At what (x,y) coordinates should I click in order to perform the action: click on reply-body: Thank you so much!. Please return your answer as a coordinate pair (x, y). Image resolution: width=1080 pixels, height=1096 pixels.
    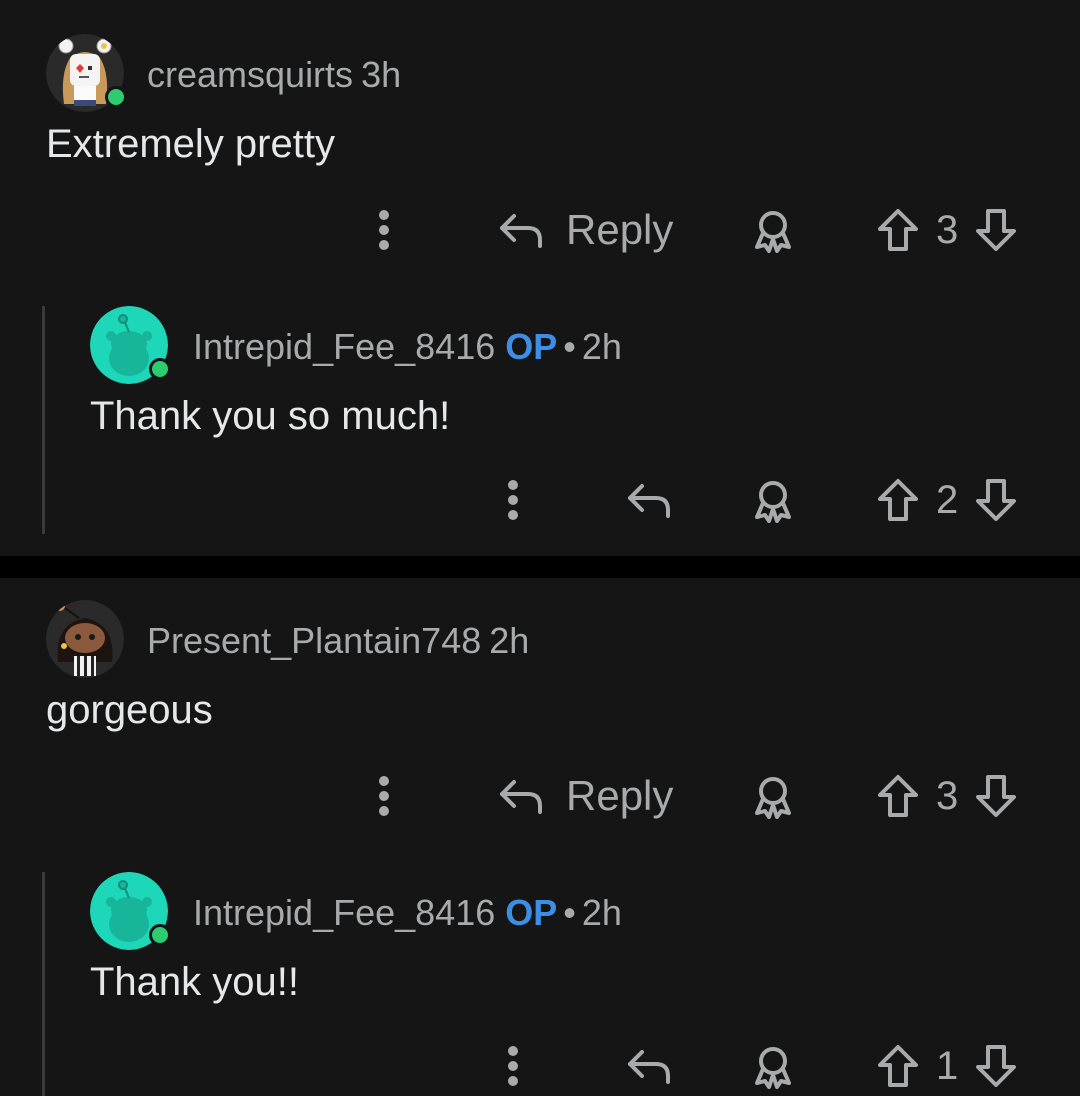
    Looking at the image, I should click on (270, 416).